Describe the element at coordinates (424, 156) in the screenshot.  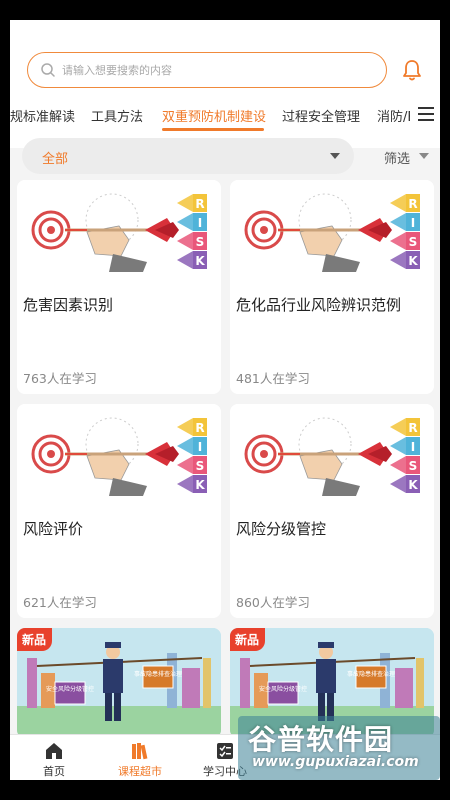
I see `filter-caret-icon` at that location.